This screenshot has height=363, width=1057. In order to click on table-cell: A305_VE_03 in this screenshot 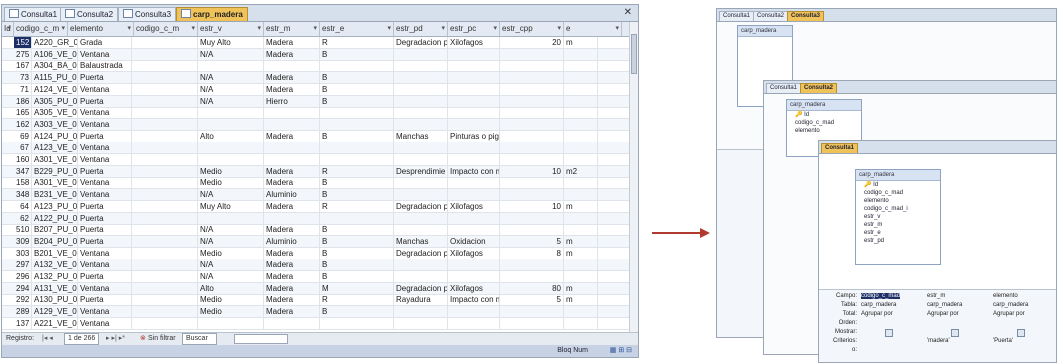, I will do `click(55, 113)`.